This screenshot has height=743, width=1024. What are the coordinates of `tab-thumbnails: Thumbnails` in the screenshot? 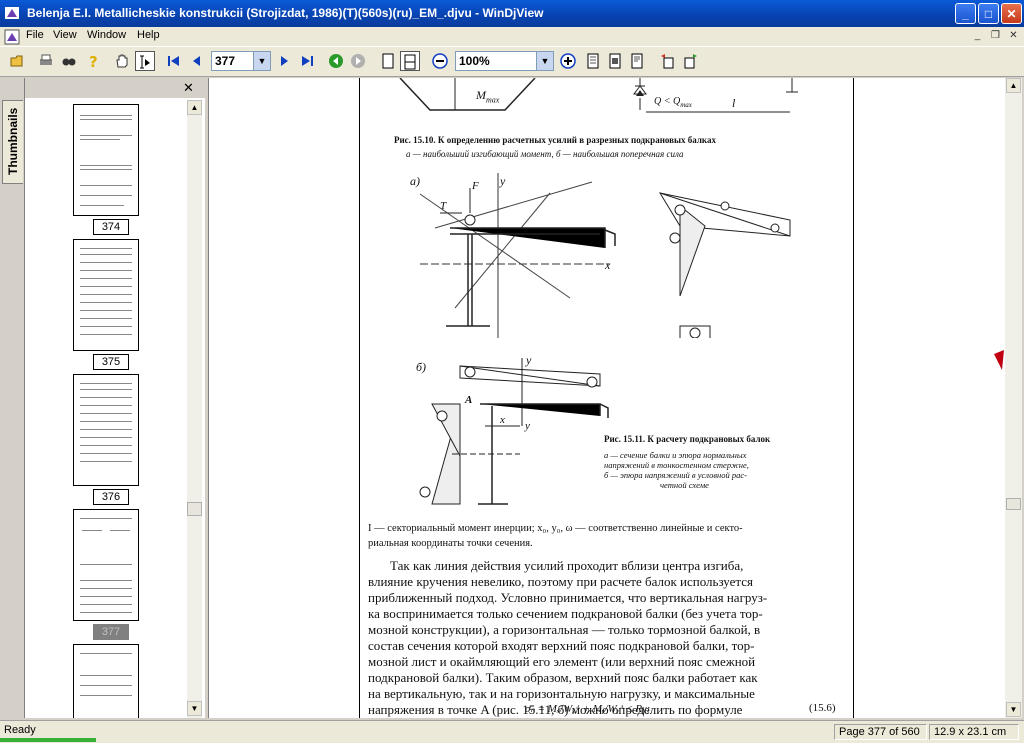 It's located at (12, 142).